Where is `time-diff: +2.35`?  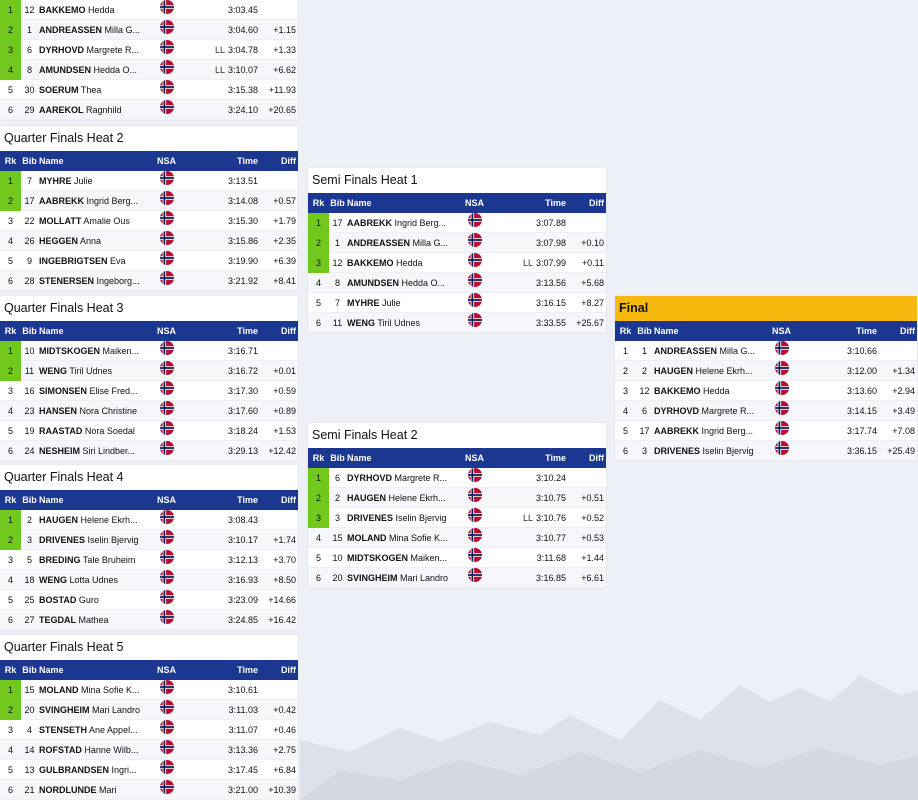 time-diff: +2.35 is located at coordinates (284, 241).